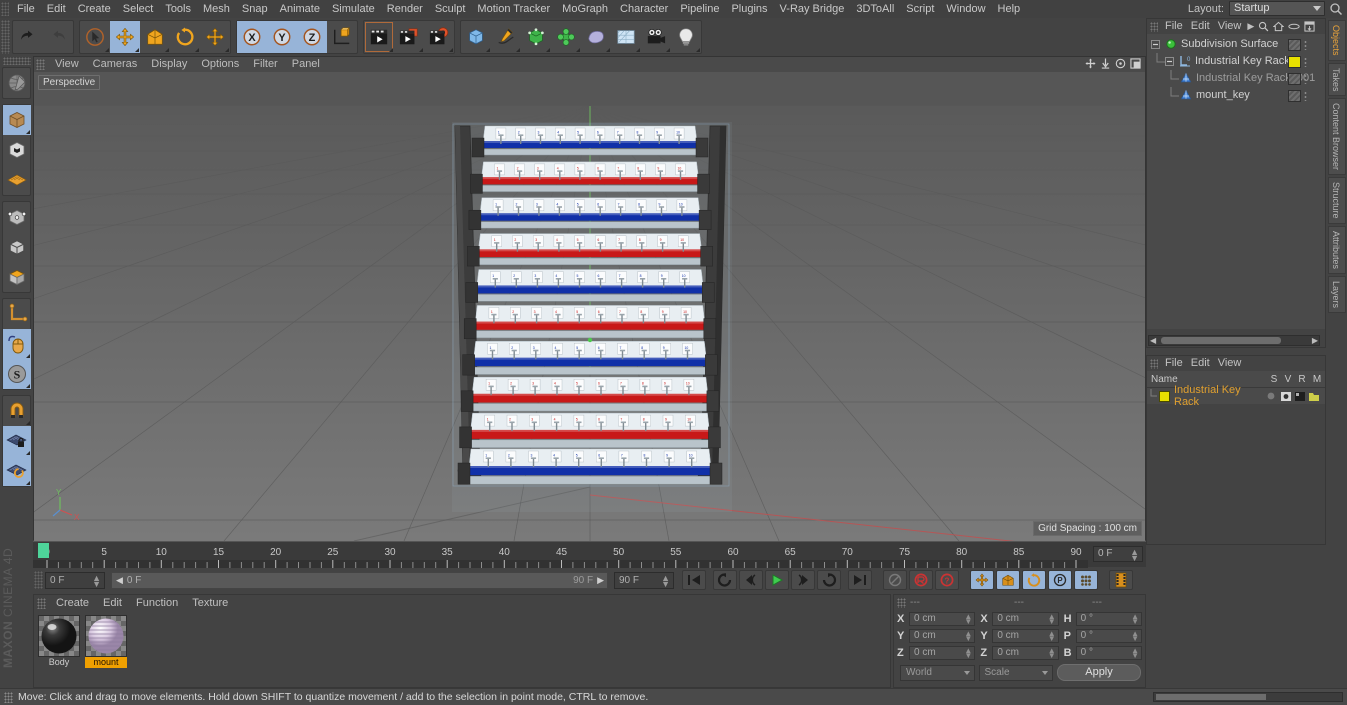  What do you see at coordinates (5, 9) in the screenshot?
I see `menubar-grip` at bounding box center [5, 9].